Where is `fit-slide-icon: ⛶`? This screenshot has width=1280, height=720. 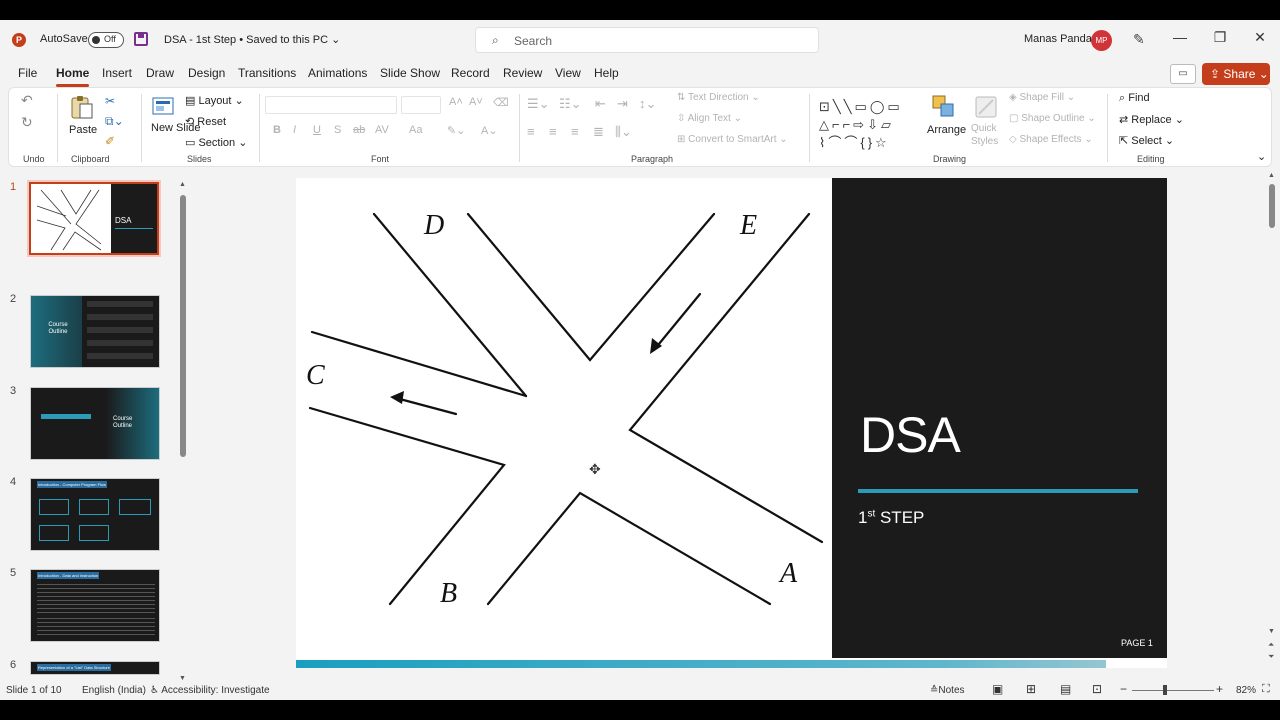 fit-slide-icon: ⛶ is located at coordinates (1266, 689).